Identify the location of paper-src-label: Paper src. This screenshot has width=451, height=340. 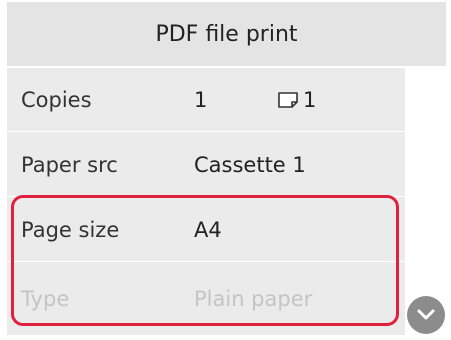
(69, 164).